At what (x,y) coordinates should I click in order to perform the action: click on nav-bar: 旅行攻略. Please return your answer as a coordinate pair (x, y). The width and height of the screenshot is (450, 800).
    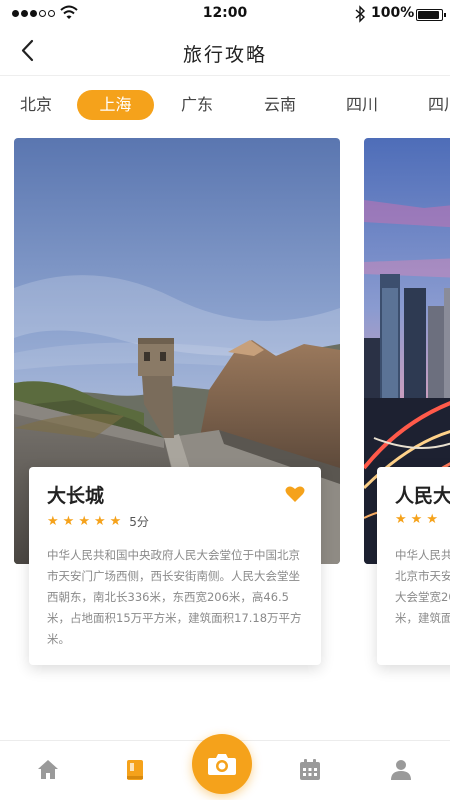
    Looking at the image, I should click on (225, 53).